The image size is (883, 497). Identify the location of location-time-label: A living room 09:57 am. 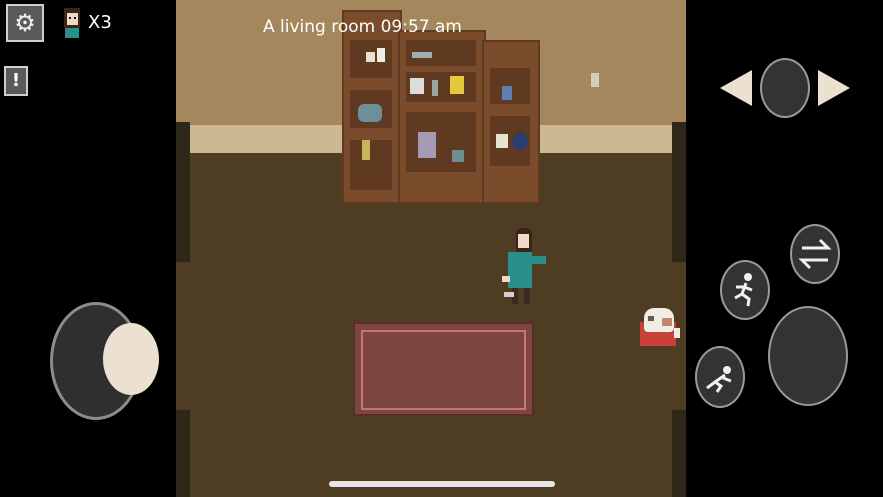
(362, 27).